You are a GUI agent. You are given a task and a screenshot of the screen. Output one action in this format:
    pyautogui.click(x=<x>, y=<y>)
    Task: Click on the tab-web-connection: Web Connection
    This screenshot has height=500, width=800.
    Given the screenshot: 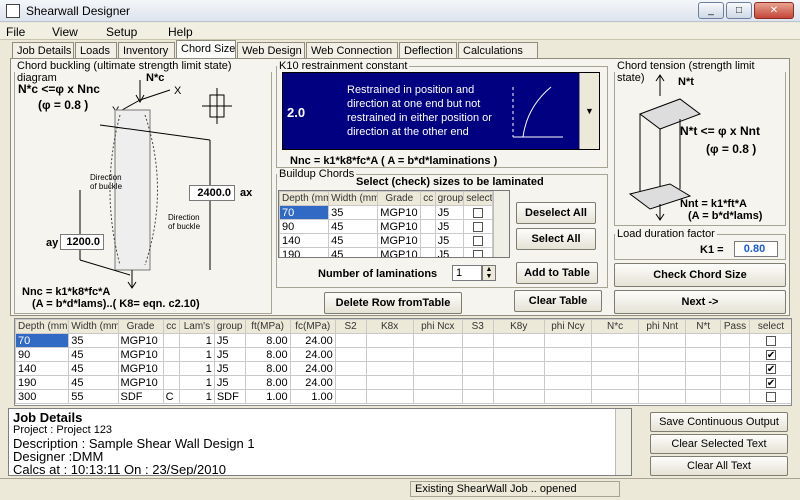 What is the action you would take?
    pyautogui.click(x=352, y=50)
    